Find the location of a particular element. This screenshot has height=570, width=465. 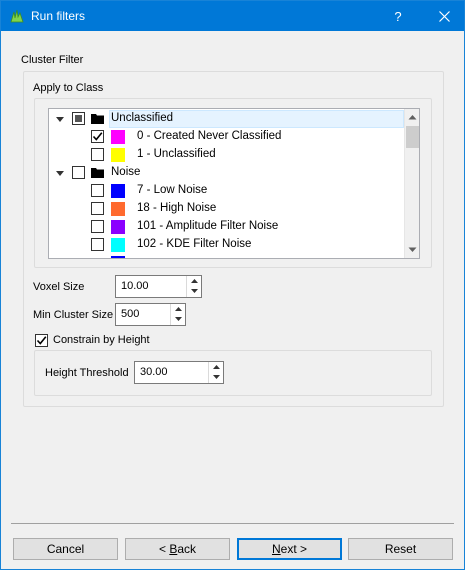

tree-row-class-7: 7 - Low Noise is located at coordinates (226, 191).